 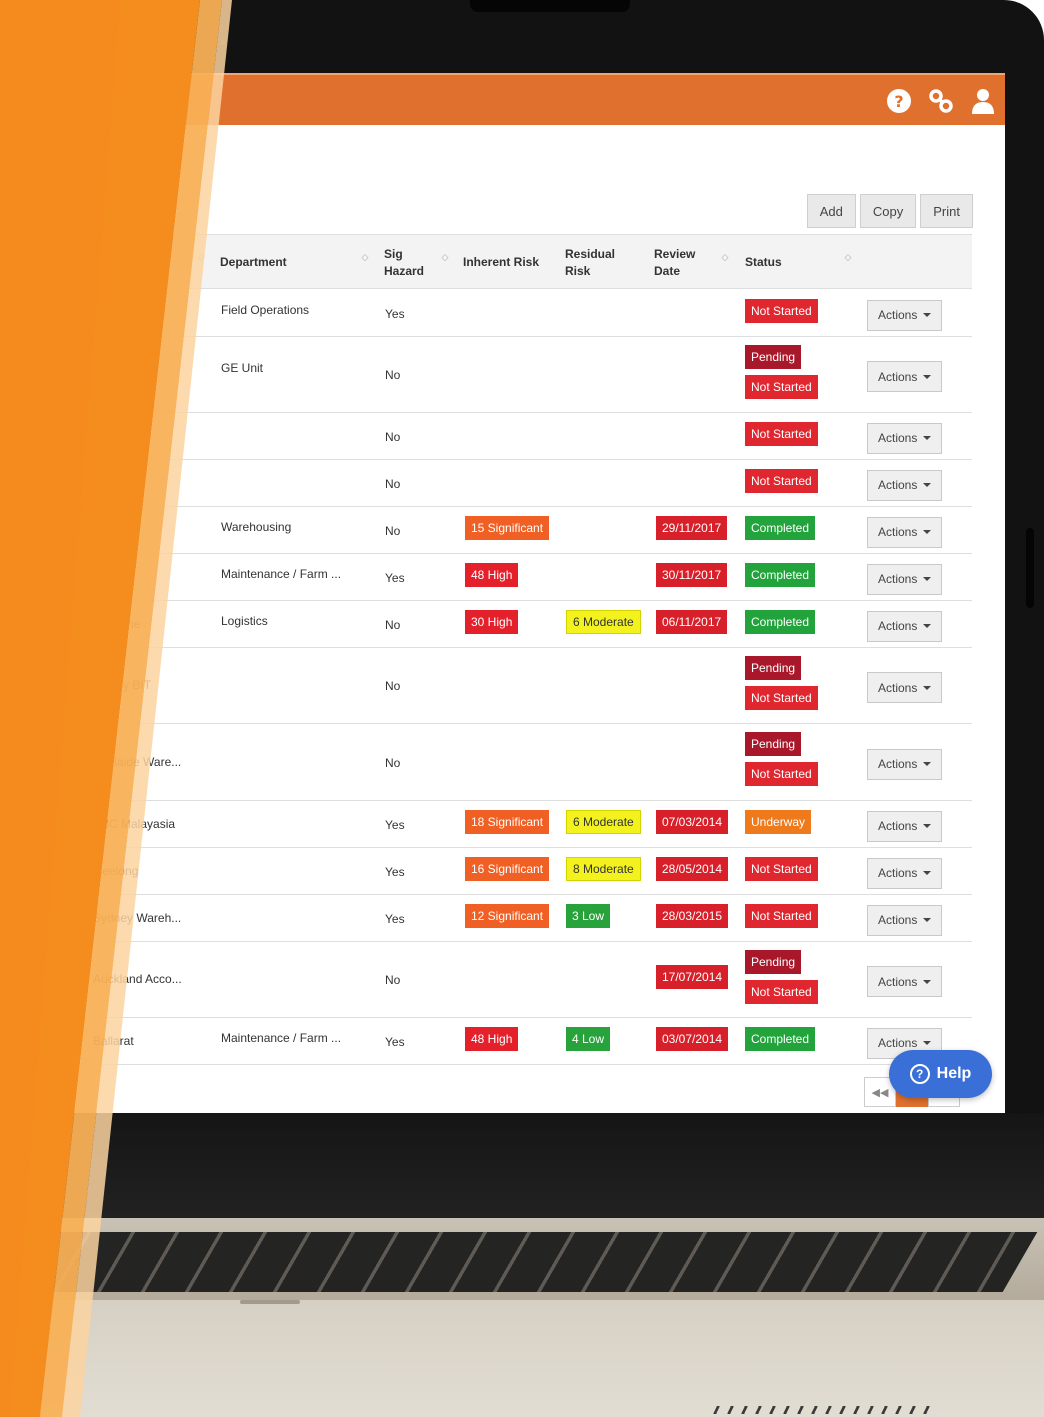 What do you see at coordinates (265, 309) in the screenshot?
I see `department-cell: Field Operations` at bounding box center [265, 309].